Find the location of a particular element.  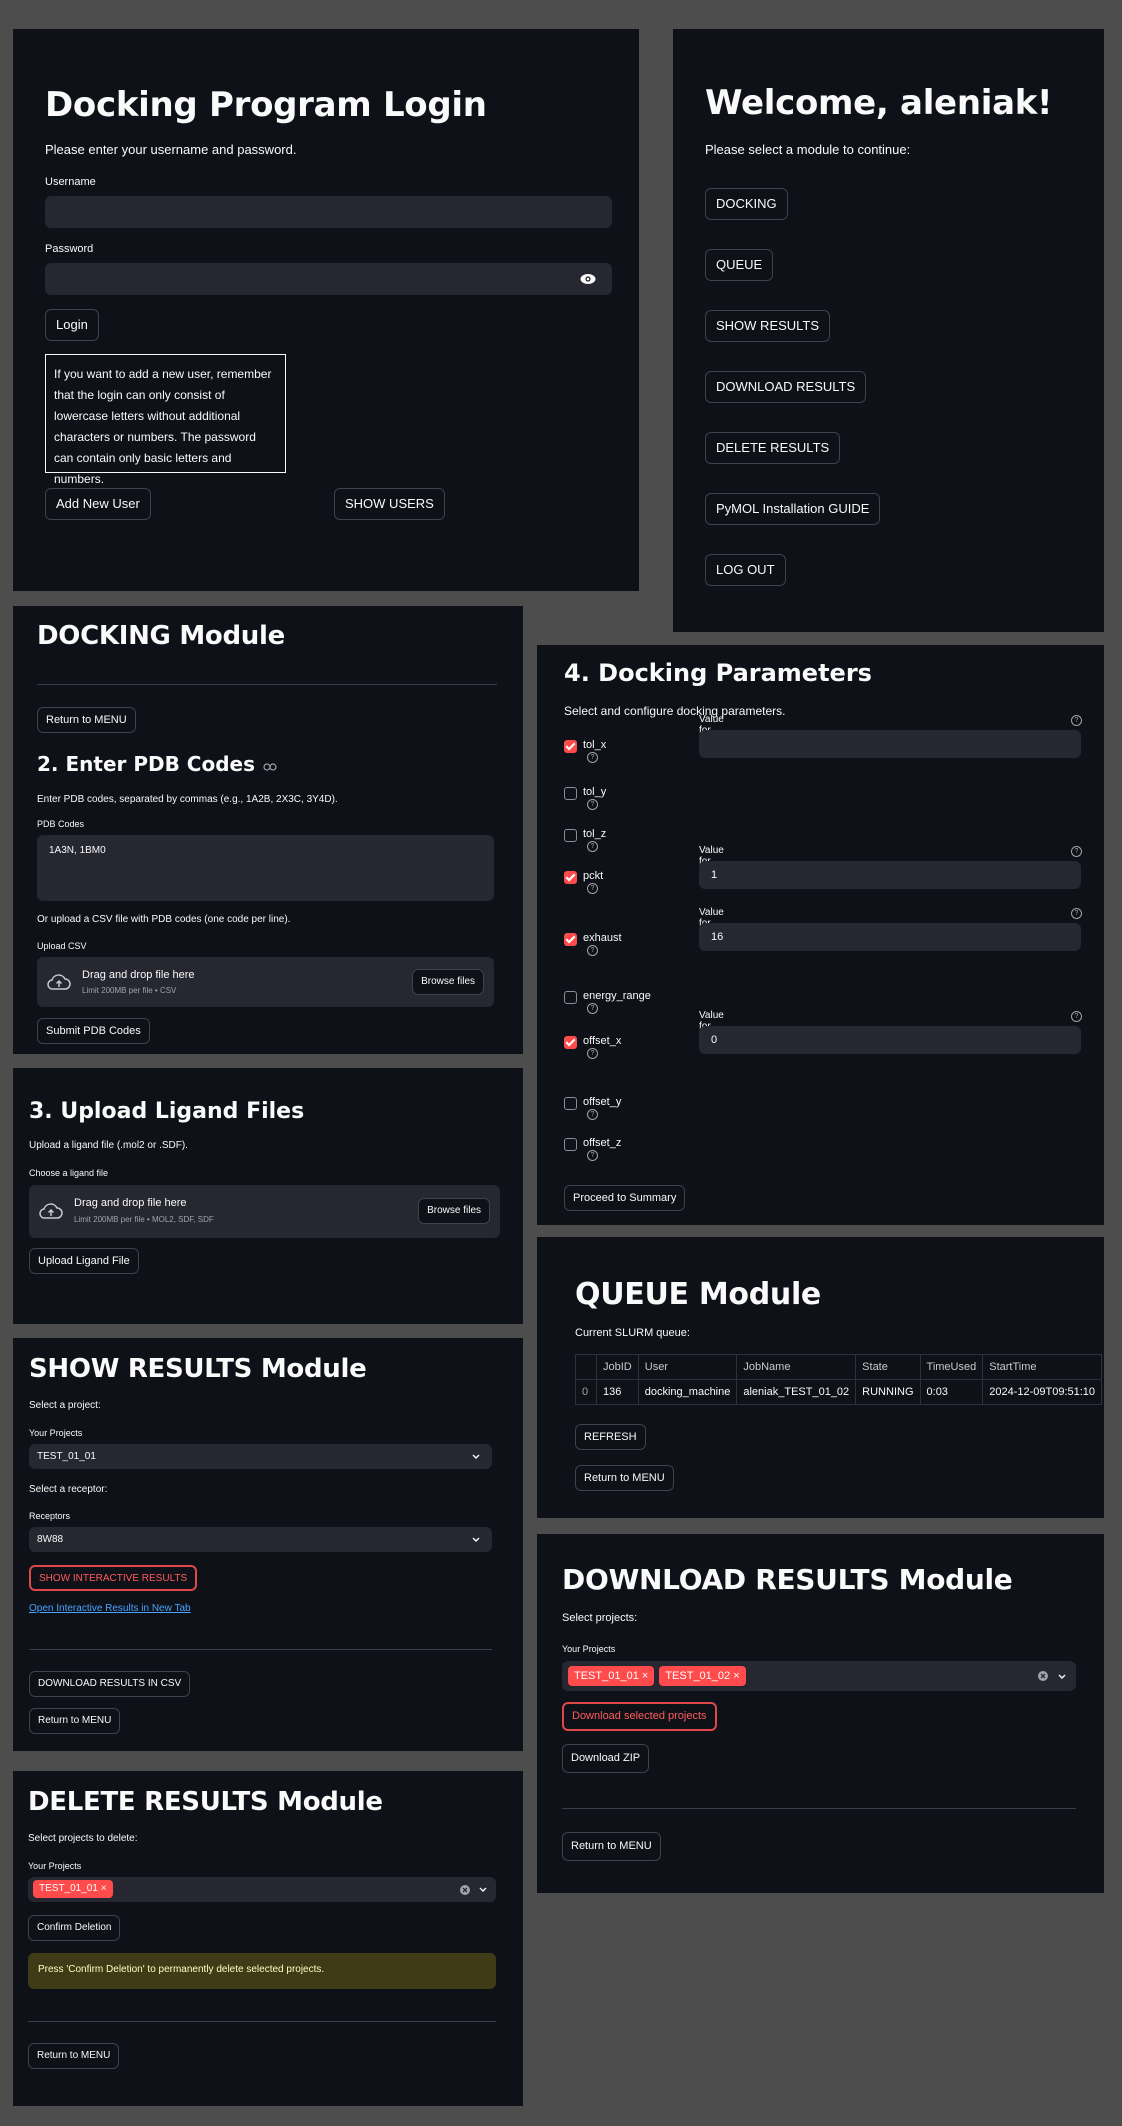

checkbox-tol-x is located at coordinates (570, 746).